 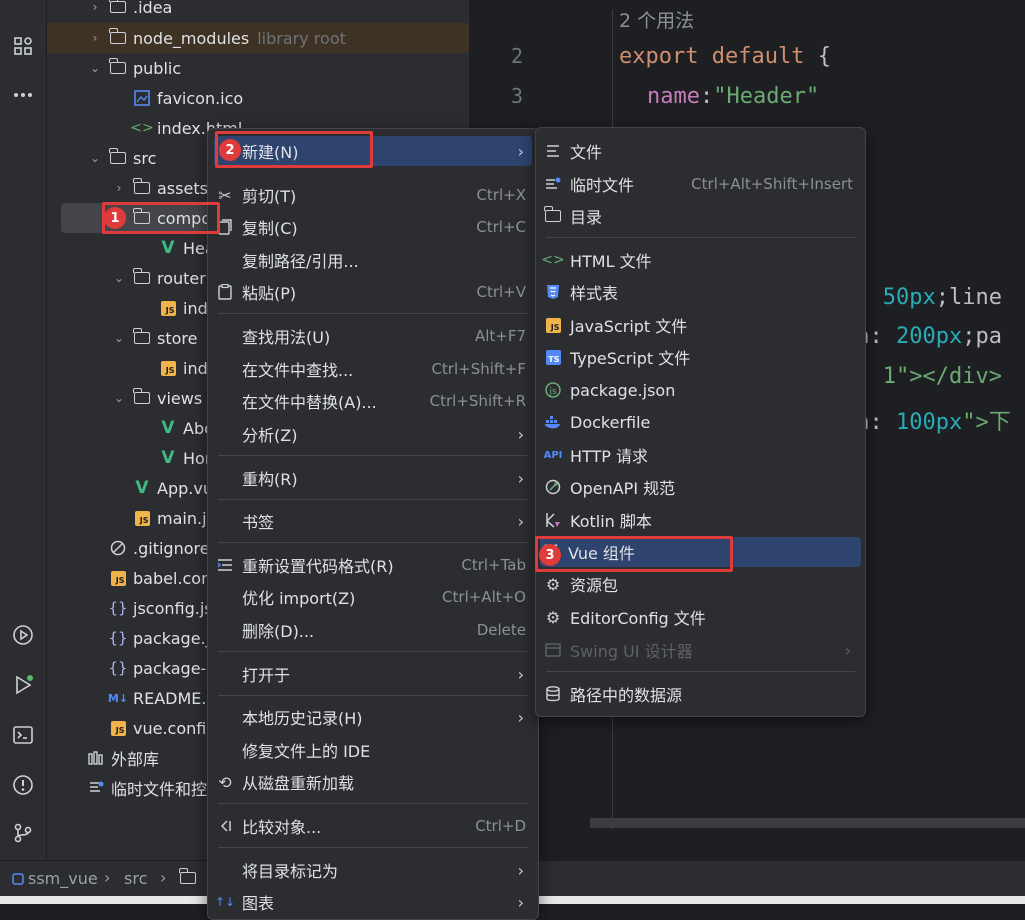 What do you see at coordinates (922, 336) in the screenshot?
I see `code-fragment-2: th: 200px;pa` at bounding box center [922, 336].